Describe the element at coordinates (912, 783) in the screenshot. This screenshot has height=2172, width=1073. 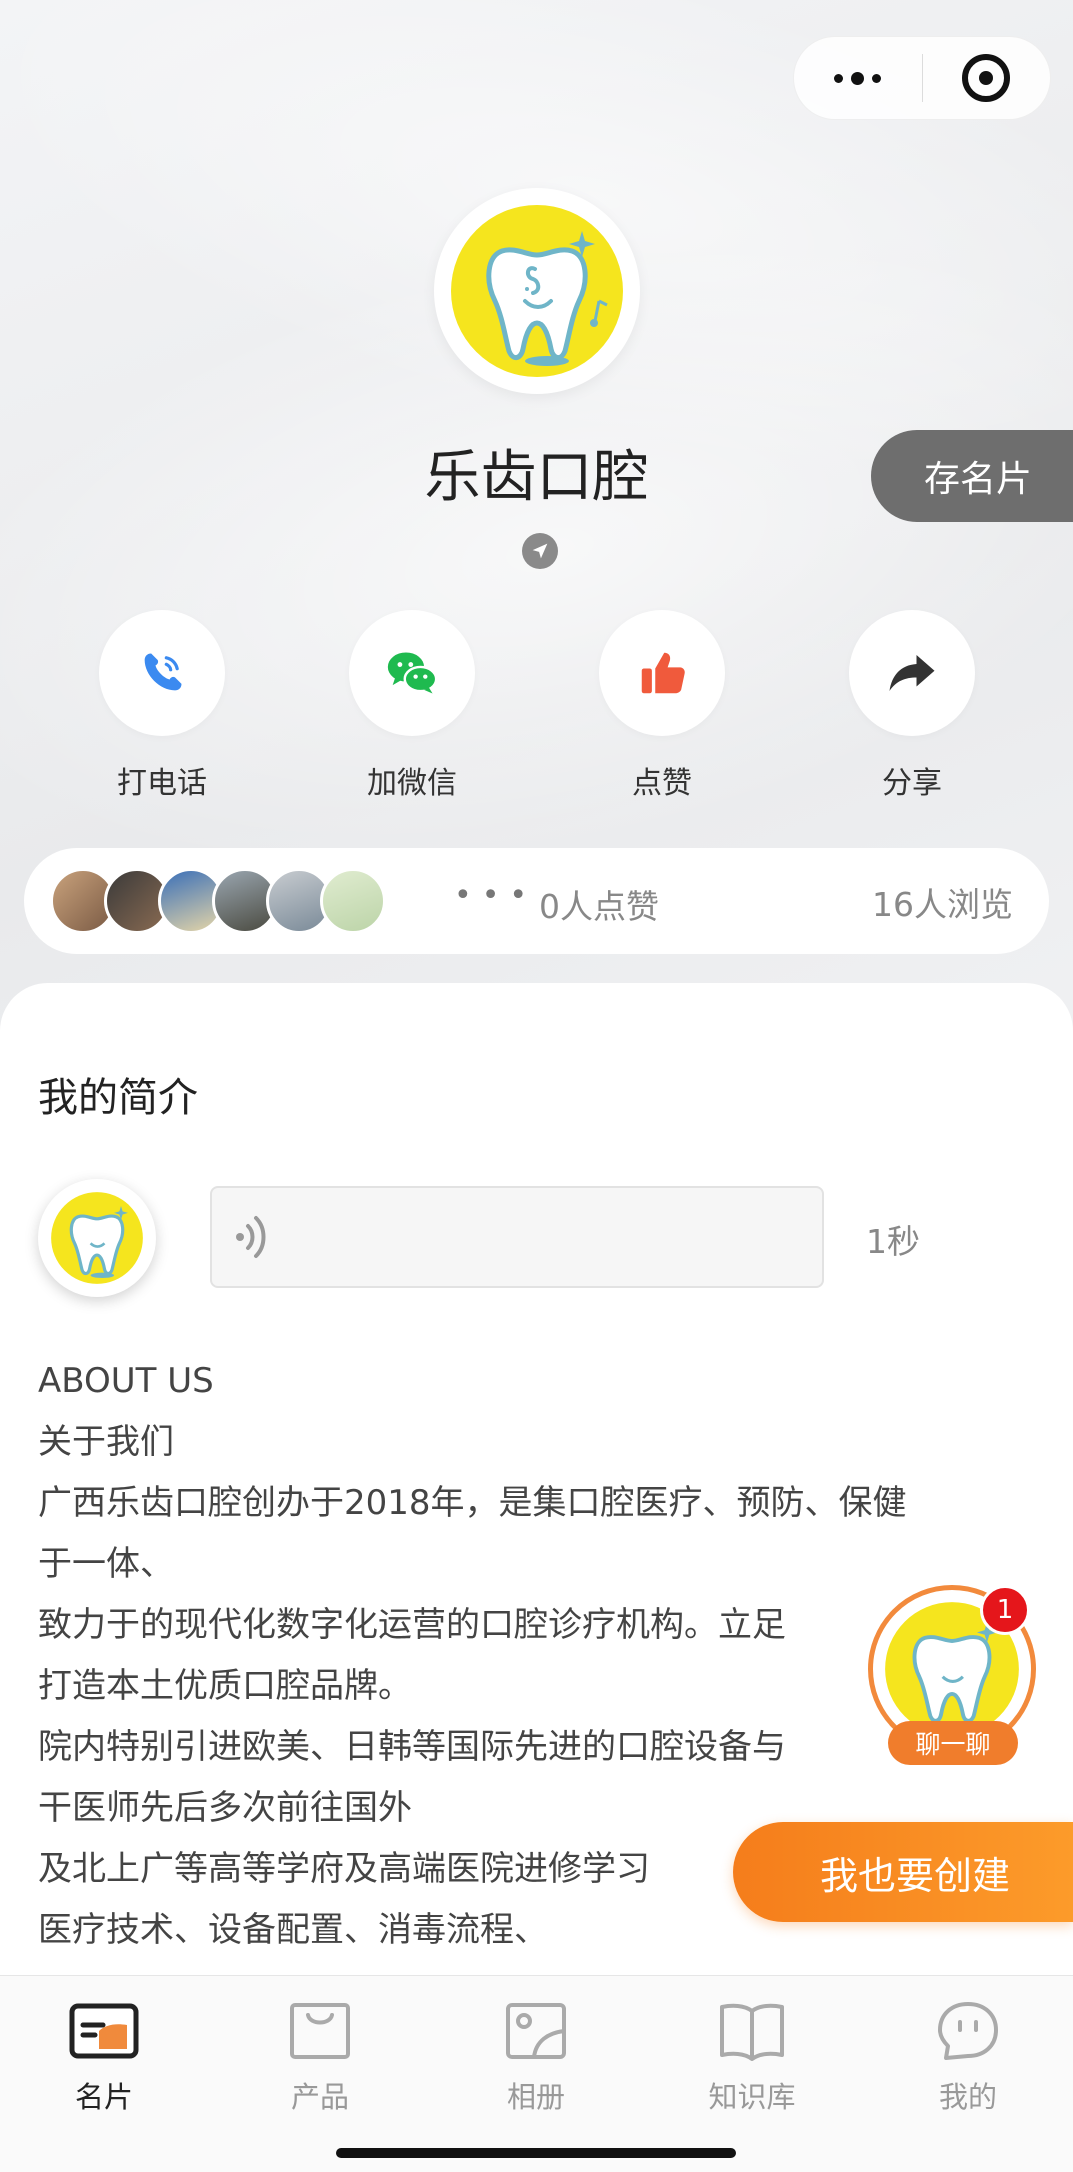
I see `share-label: 分享` at that location.